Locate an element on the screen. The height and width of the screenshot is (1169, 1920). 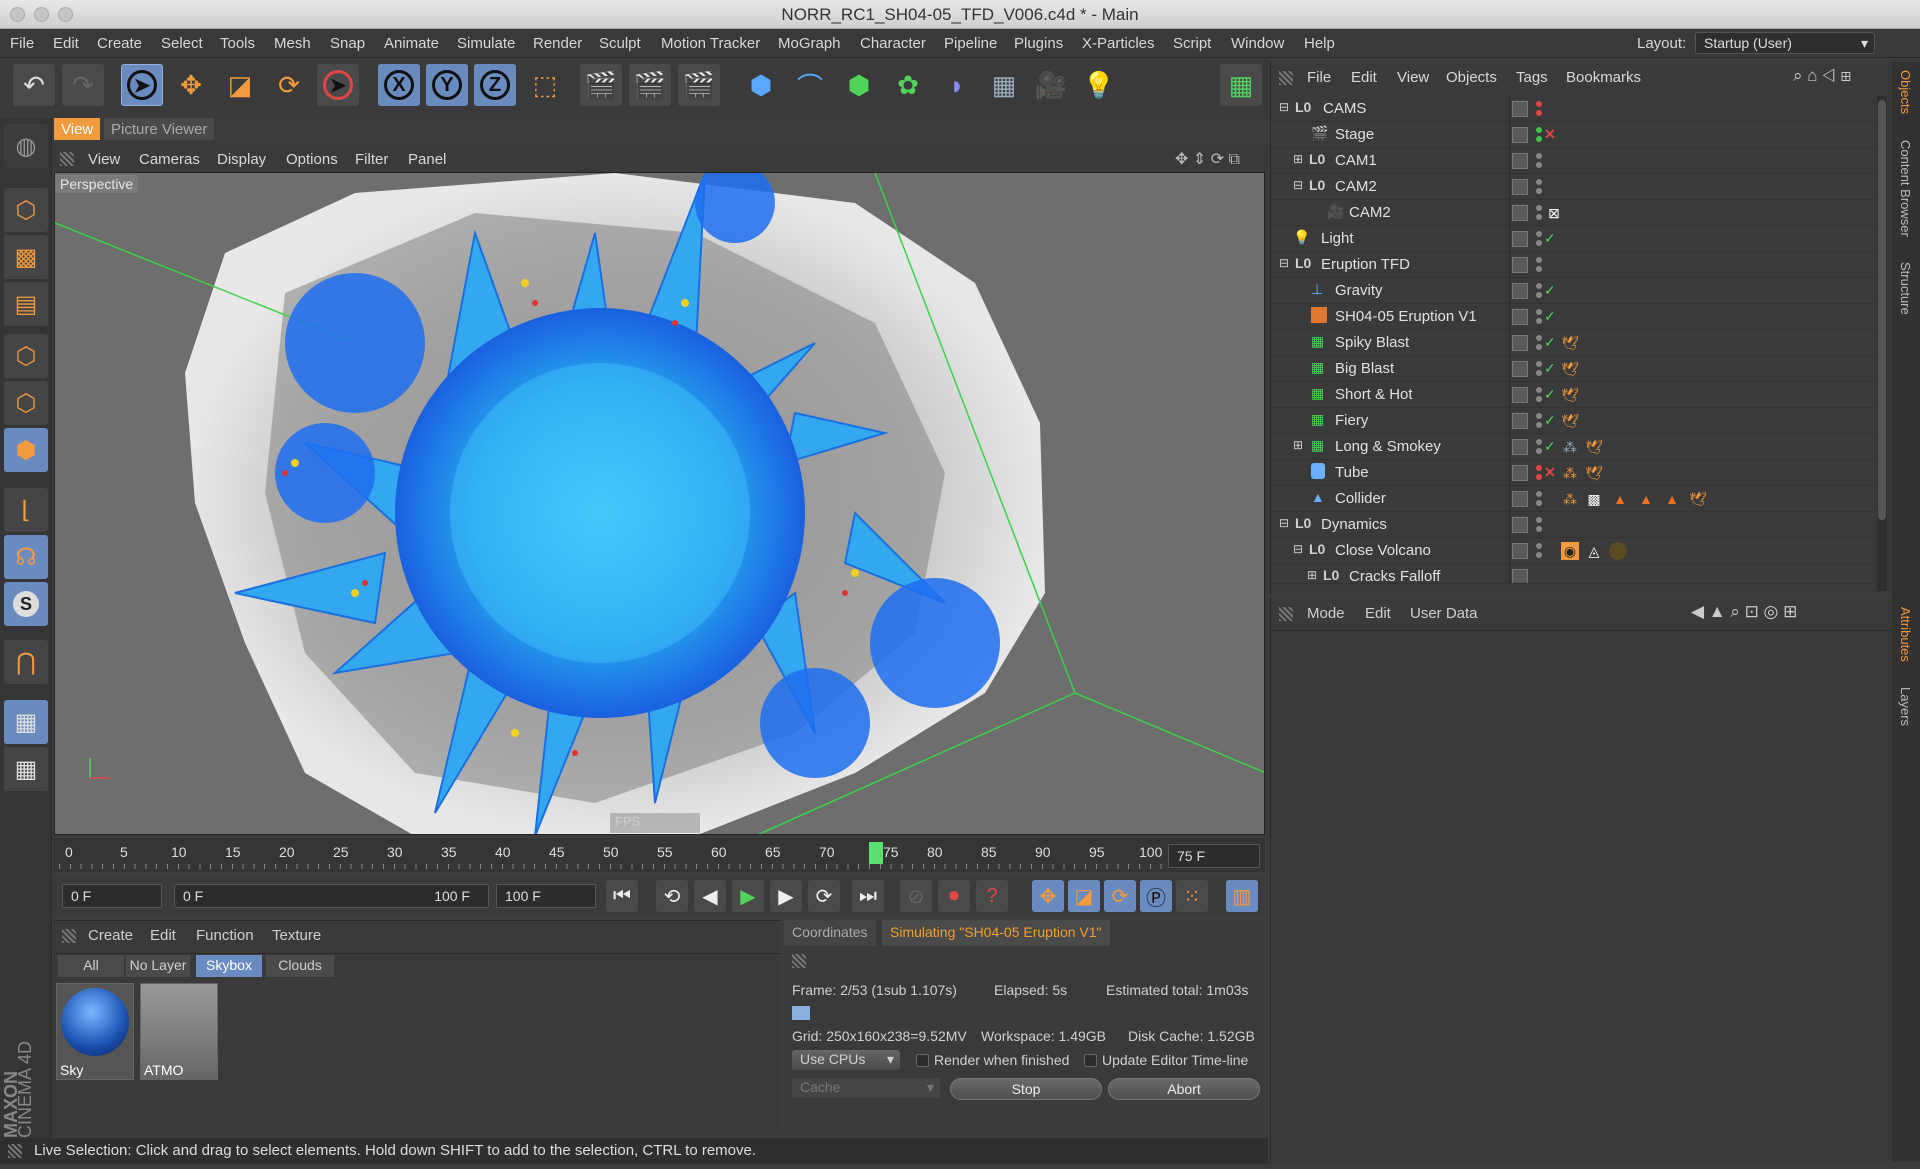
tab-structure: Structure is located at coordinates (1905, 288).